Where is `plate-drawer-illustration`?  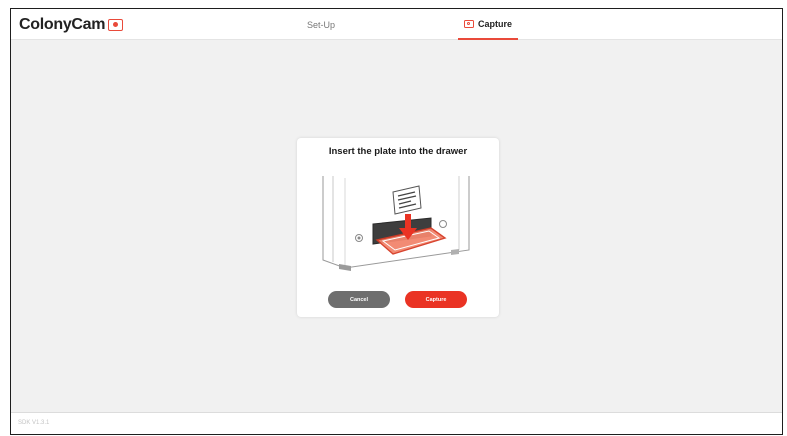
plate-drawer-illustration is located at coordinates (396, 223).